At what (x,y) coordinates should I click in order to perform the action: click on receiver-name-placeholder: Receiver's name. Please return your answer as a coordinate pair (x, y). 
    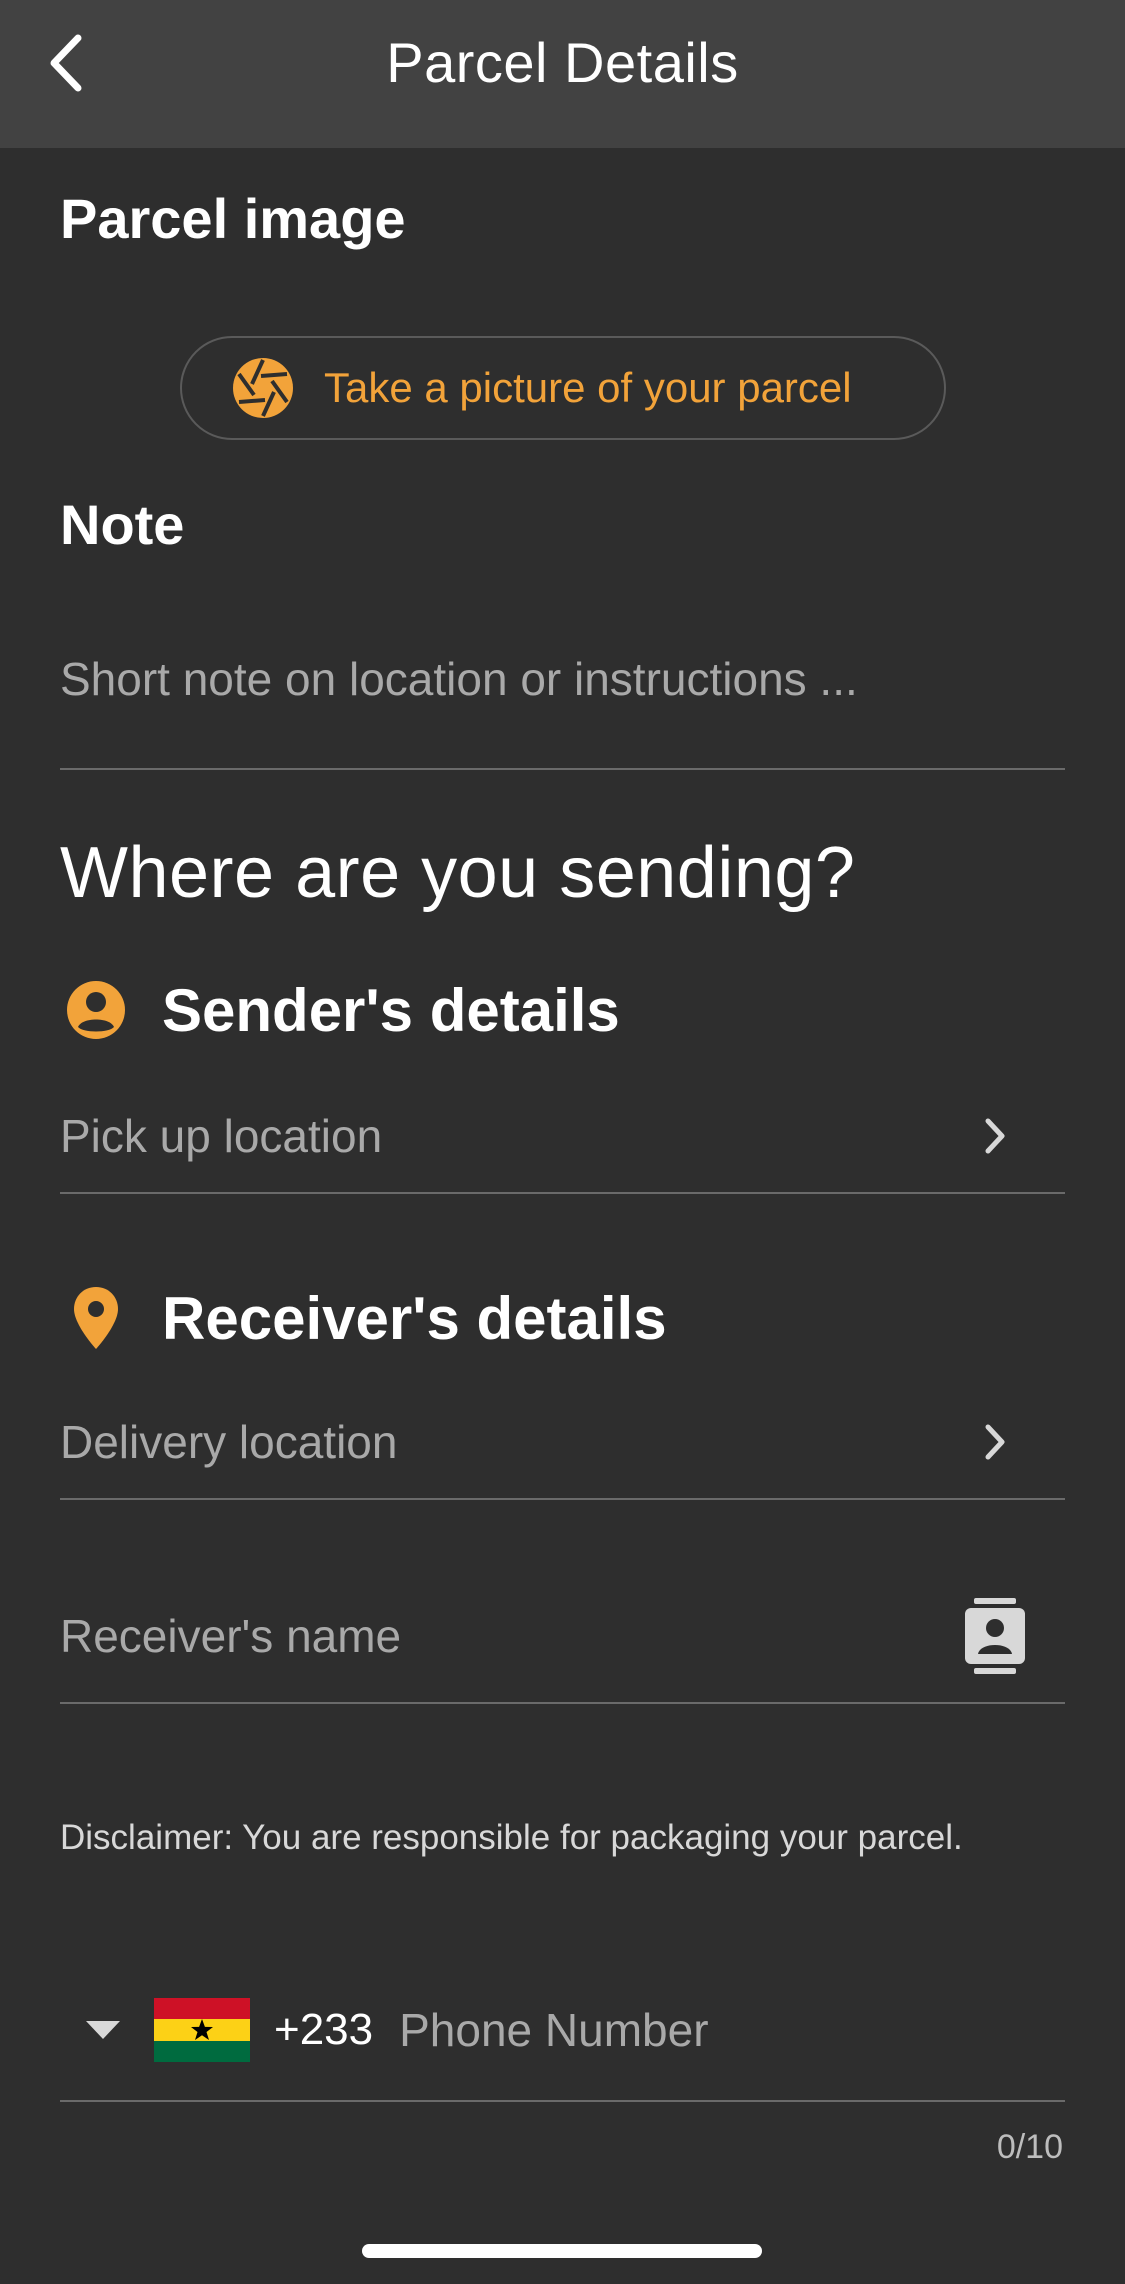
    Looking at the image, I should click on (231, 1636).